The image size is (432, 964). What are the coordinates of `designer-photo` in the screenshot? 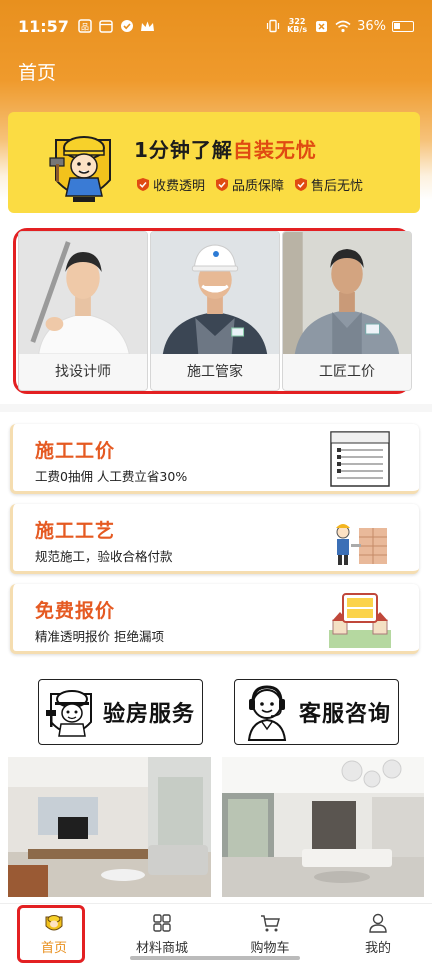 It's located at (83, 293).